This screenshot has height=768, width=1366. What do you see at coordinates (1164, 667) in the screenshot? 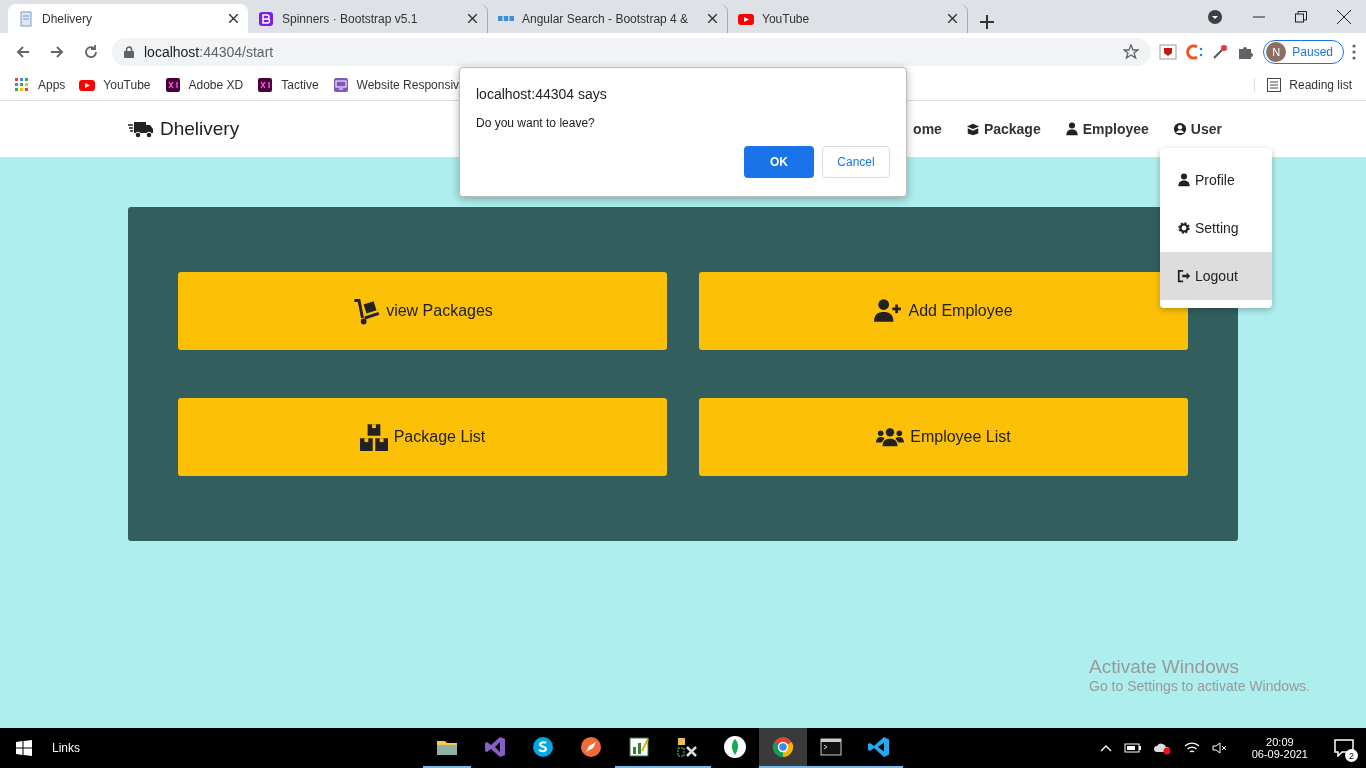
I see `activation-title: Activate Windows` at bounding box center [1164, 667].